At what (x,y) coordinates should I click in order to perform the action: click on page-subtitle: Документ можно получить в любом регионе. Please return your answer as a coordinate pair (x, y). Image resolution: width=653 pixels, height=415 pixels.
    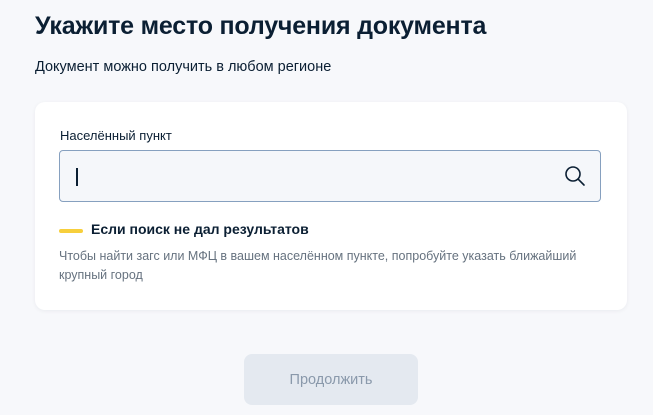
    Looking at the image, I should click on (183, 67).